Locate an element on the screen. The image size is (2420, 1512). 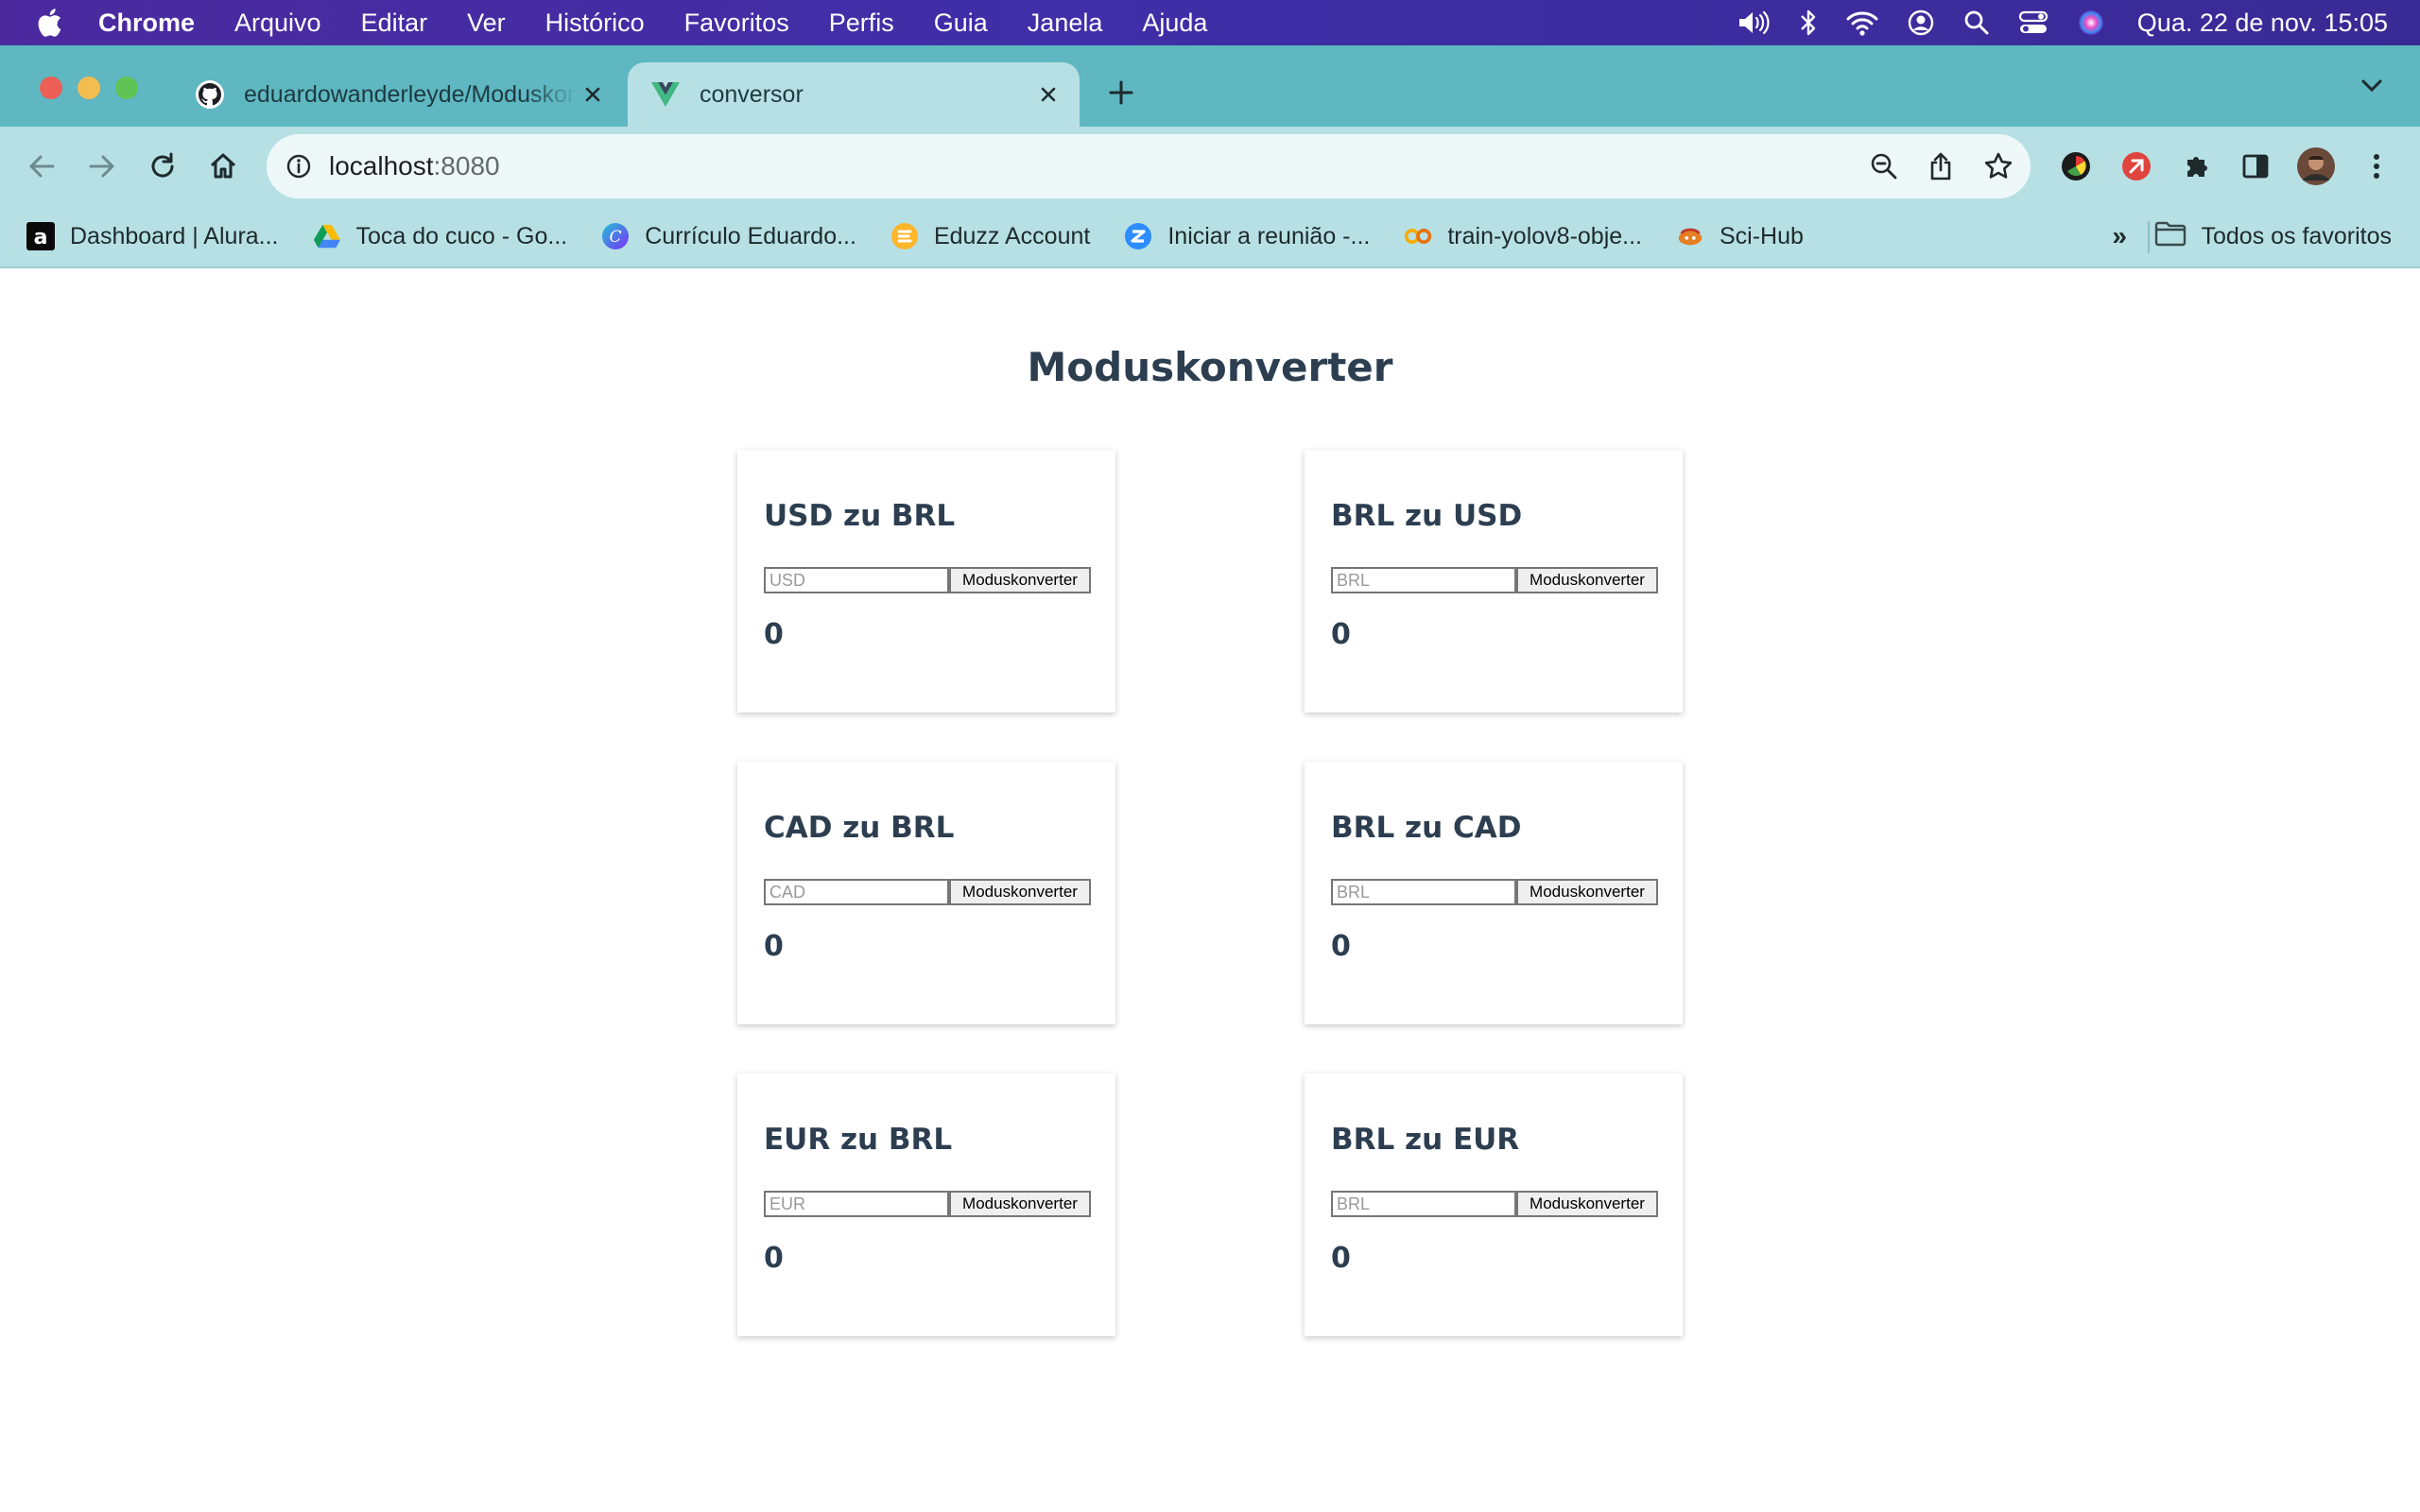
menu-arquivo: Arquivo is located at coordinates (277, 23).